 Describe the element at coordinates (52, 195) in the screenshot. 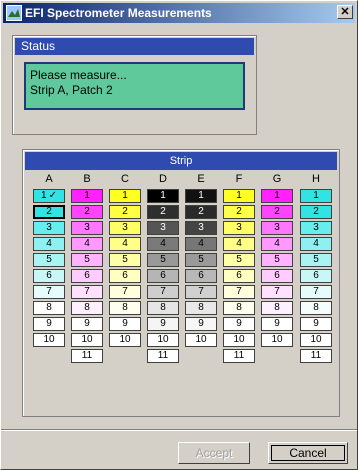

I see `measured-check-icon: ✓` at that location.